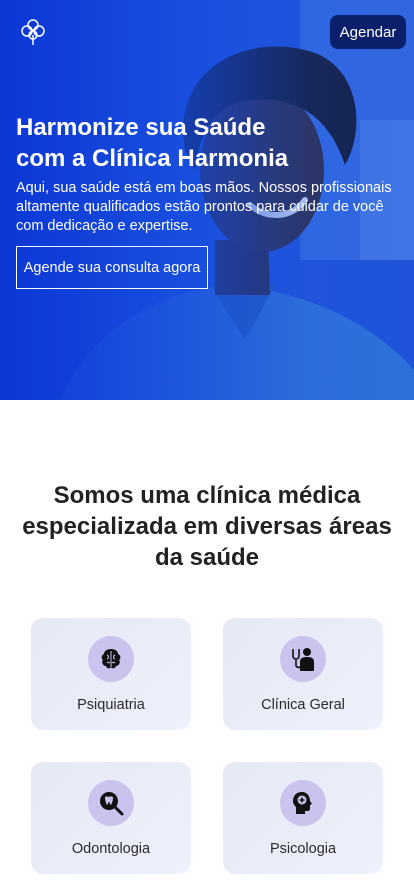 This screenshot has width=414, height=892. I want to click on doctor-stethoscope-icon, so click(303, 659).